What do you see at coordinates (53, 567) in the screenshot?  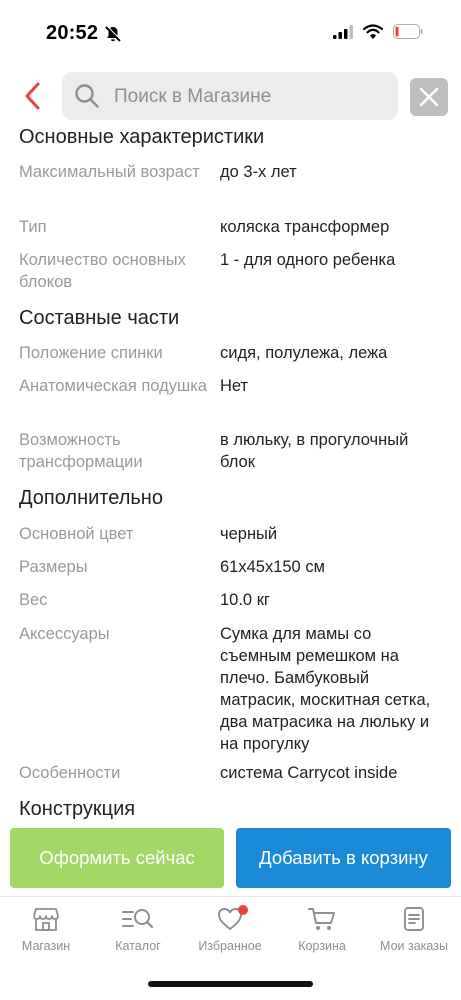 I see `spec-label: Размеры` at bounding box center [53, 567].